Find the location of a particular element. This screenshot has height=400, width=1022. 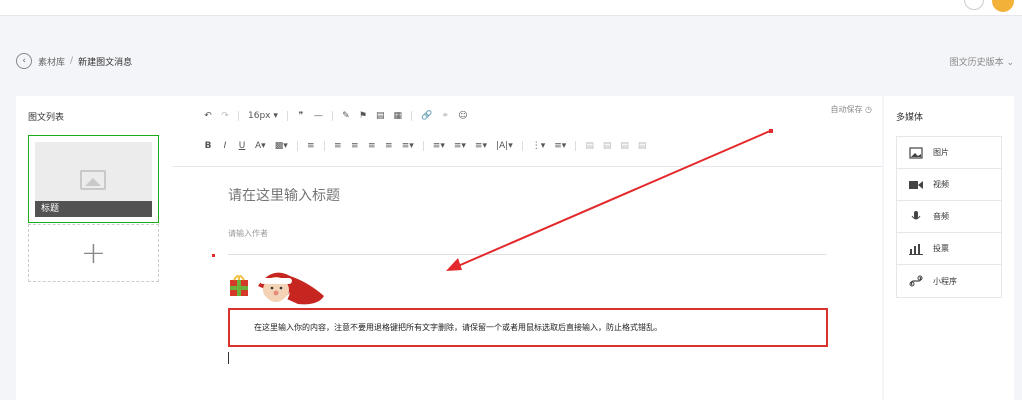

font-size-select: 16px ▾ is located at coordinates (263, 116).